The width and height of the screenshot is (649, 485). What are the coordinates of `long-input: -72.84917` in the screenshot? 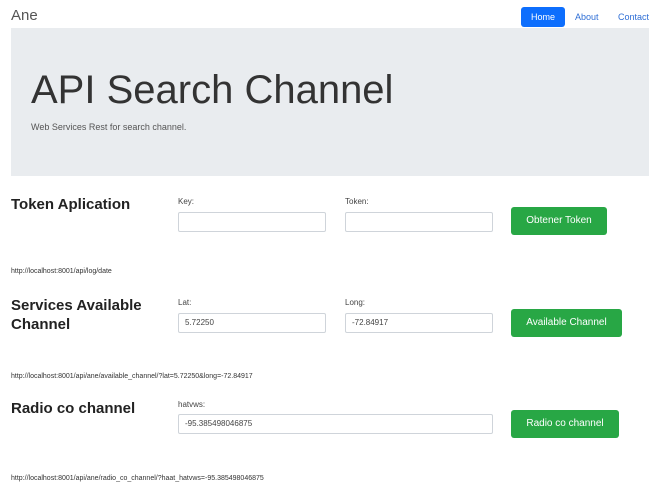 It's located at (419, 323).